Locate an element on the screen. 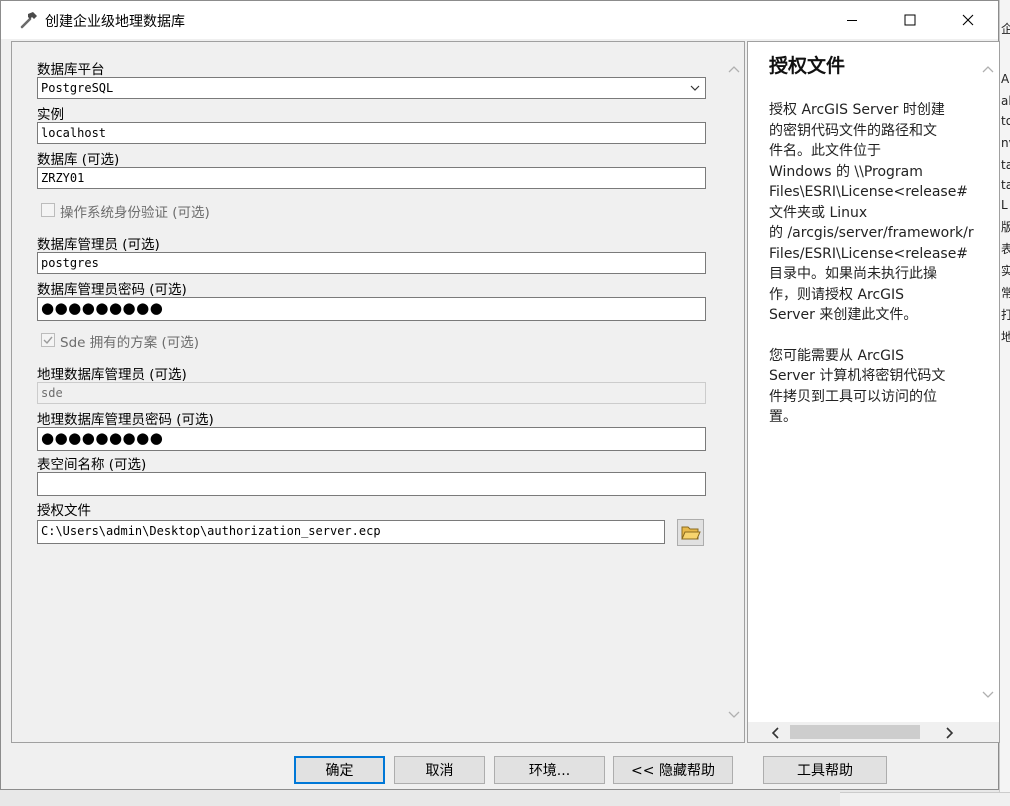 The width and height of the screenshot is (1010, 806). window-title: 创建企业级地理数据库 is located at coordinates (115, 22).